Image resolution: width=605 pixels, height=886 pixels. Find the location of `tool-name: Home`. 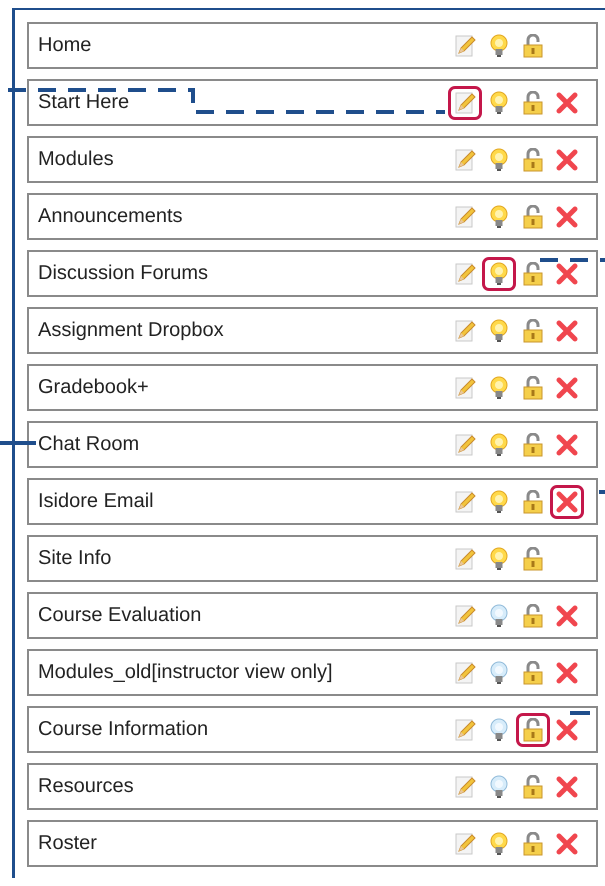

tool-name: Home is located at coordinates (65, 45).